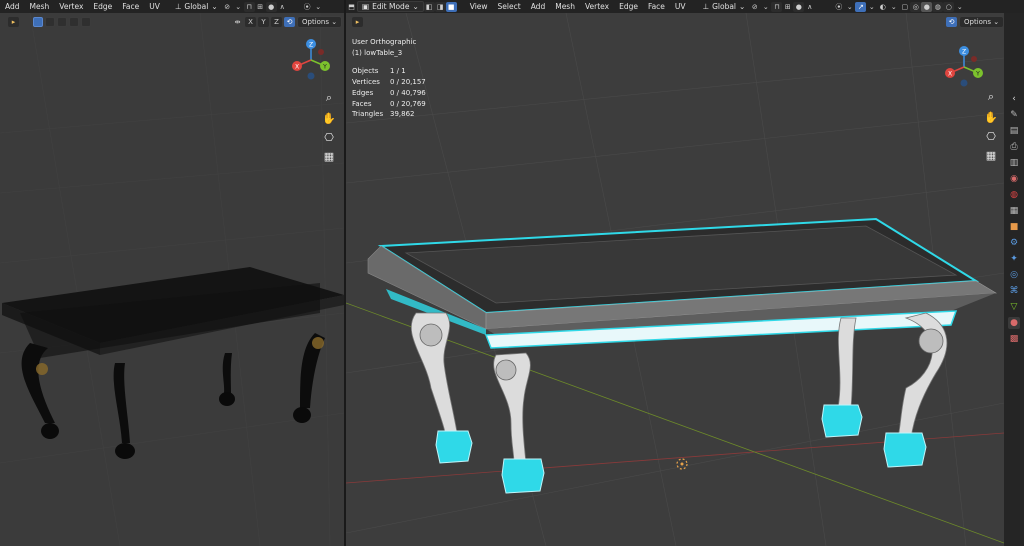  Describe the element at coordinates (1014, 291) in the screenshot. I see `constraints-tab-icon: ⌘` at that location.